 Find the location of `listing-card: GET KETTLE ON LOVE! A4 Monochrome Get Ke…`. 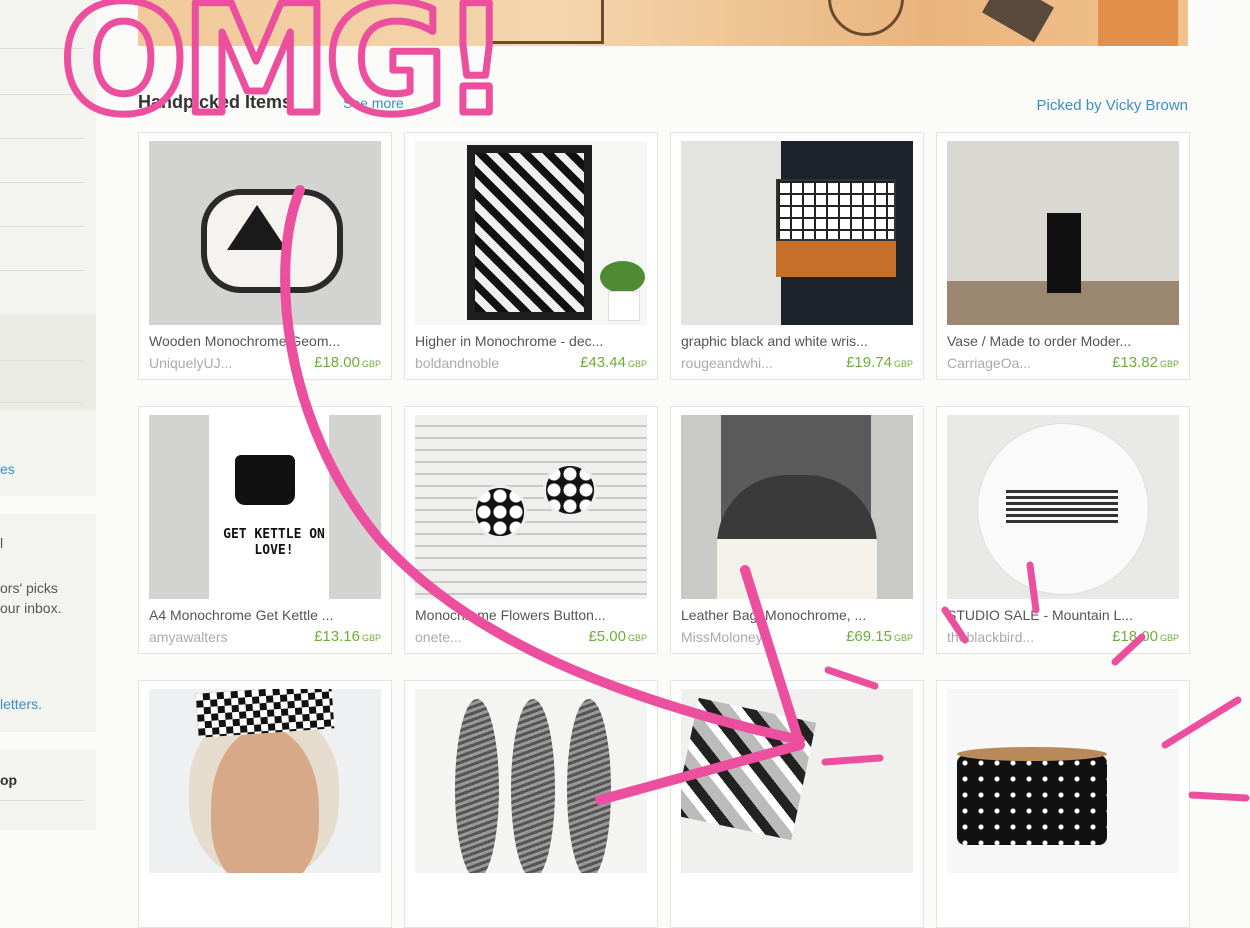

listing-card: GET KETTLE ON LOVE! A4 Monochrome Get Ke… is located at coordinates (265, 530).